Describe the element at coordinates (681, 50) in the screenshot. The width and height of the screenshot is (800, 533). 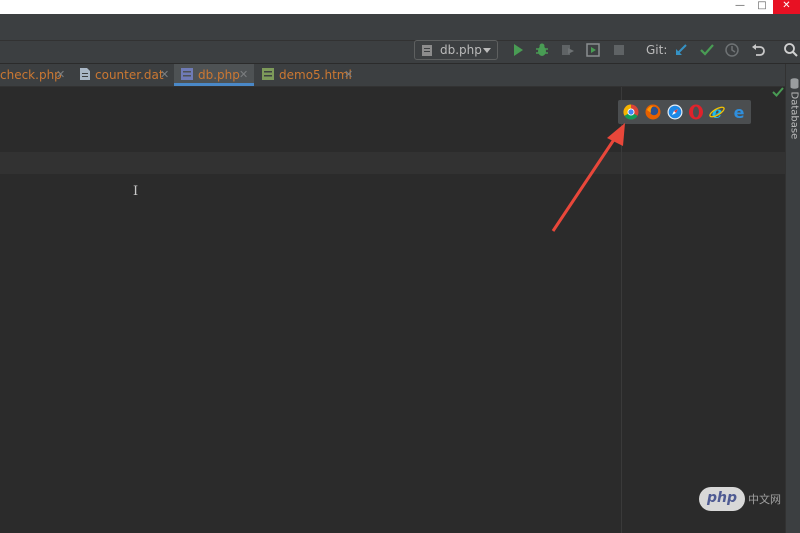
I see `vcs-update-icon` at that location.